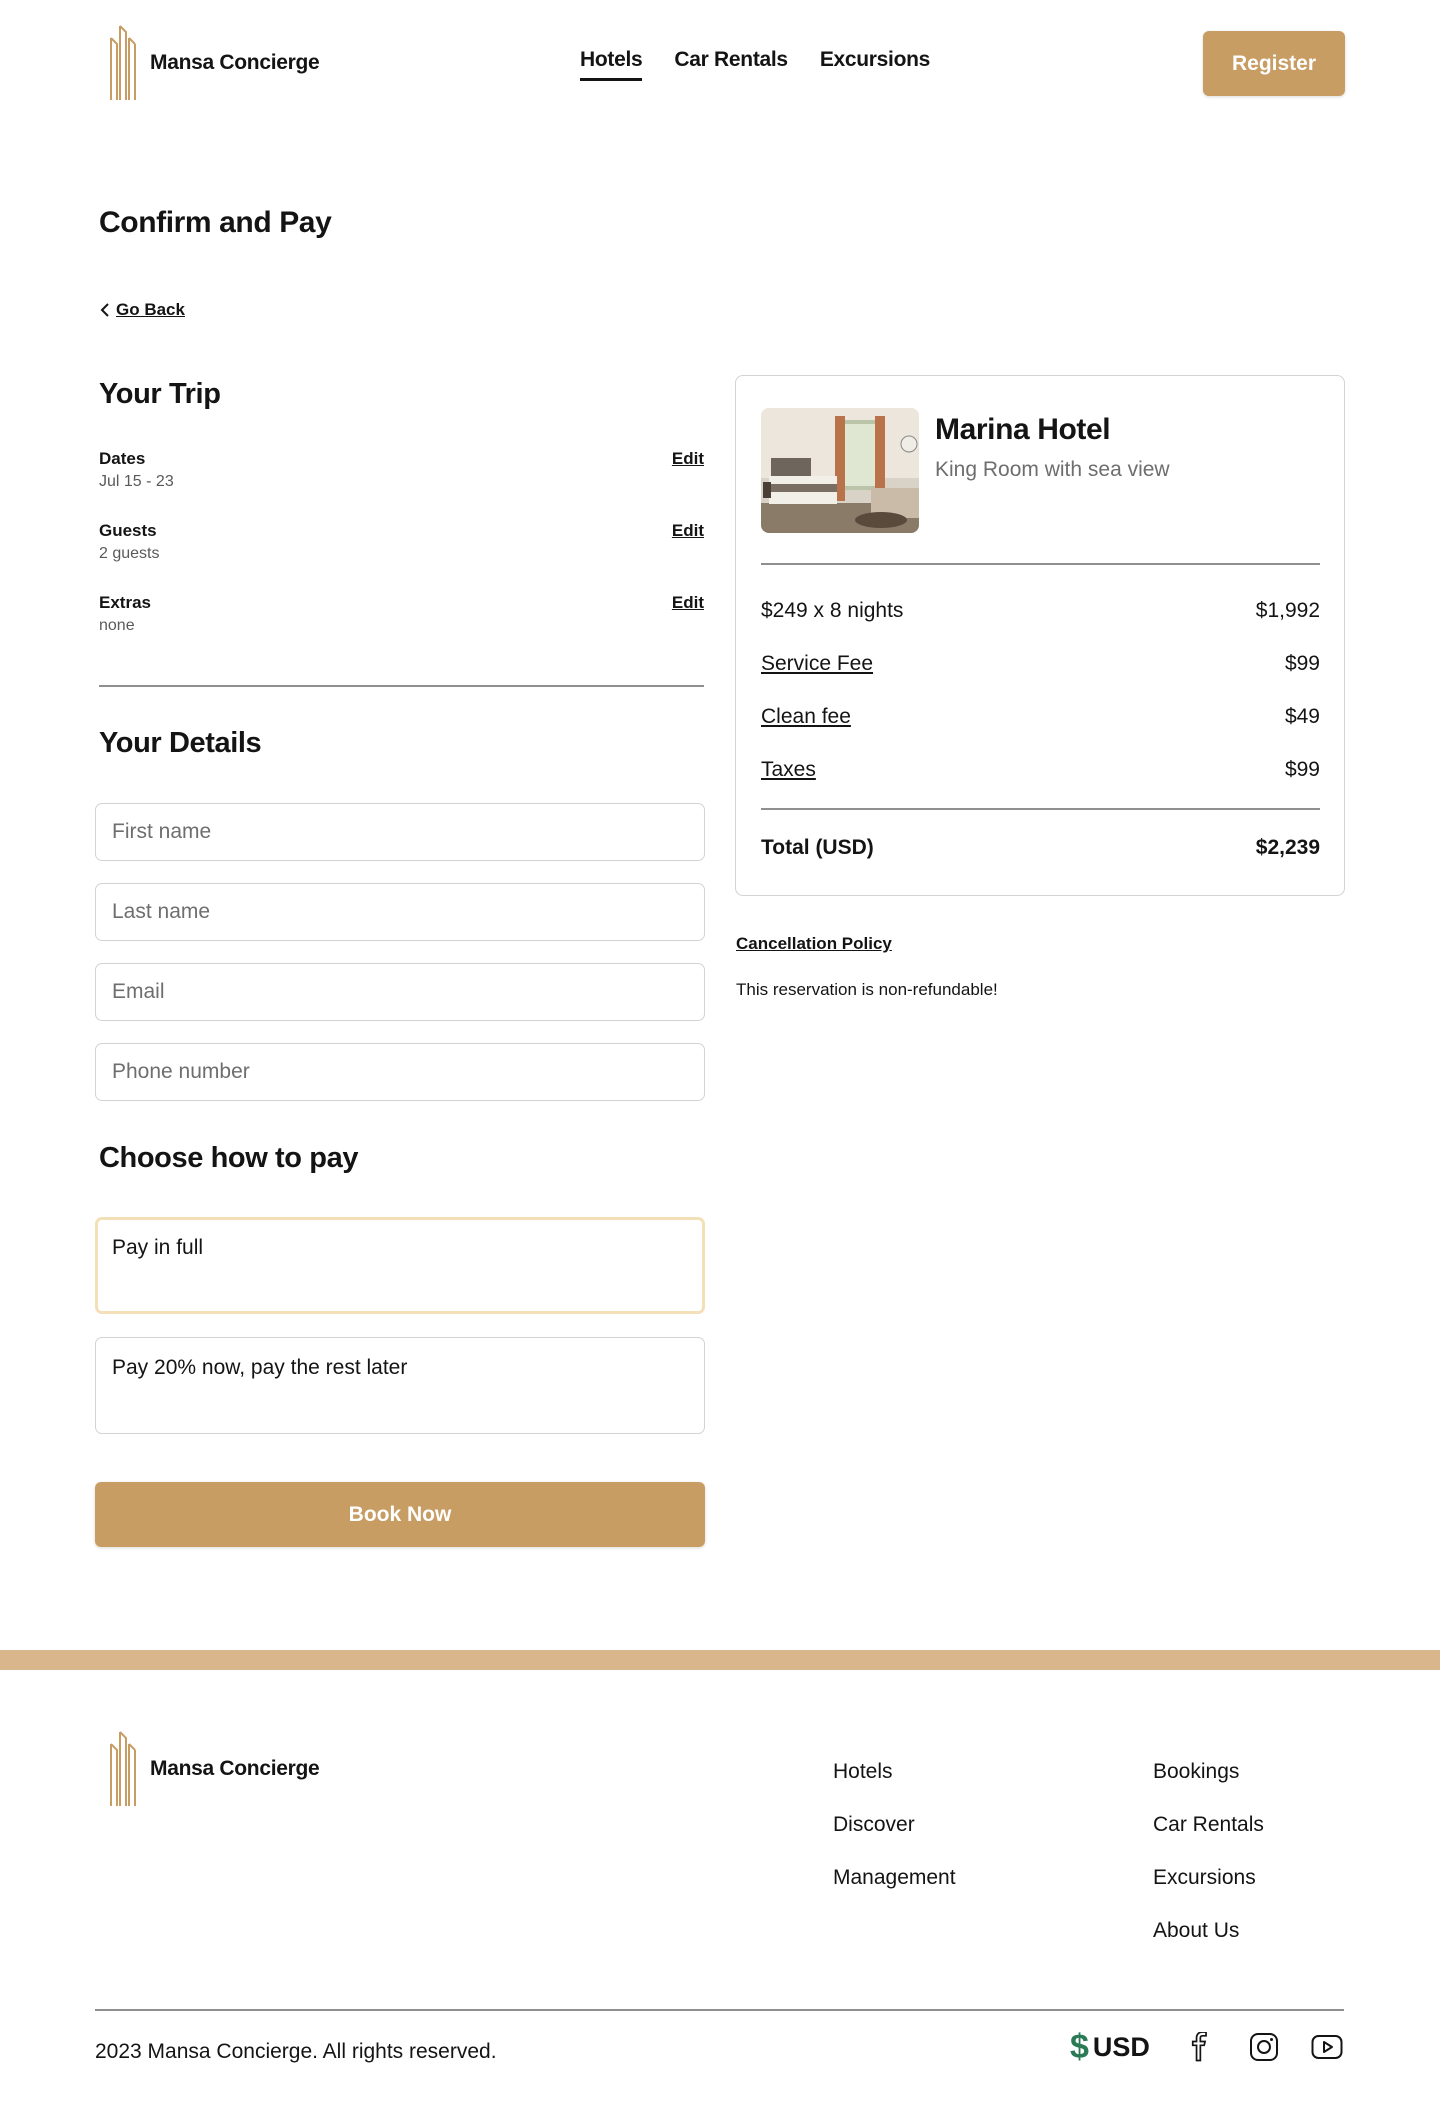 This screenshot has height=2124, width=1440. What do you see at coordinates (1208, 1824) in the screenshot?
I see `footer-link-car-rentals: Car Rentals` at bounding box center [1208, 1824].